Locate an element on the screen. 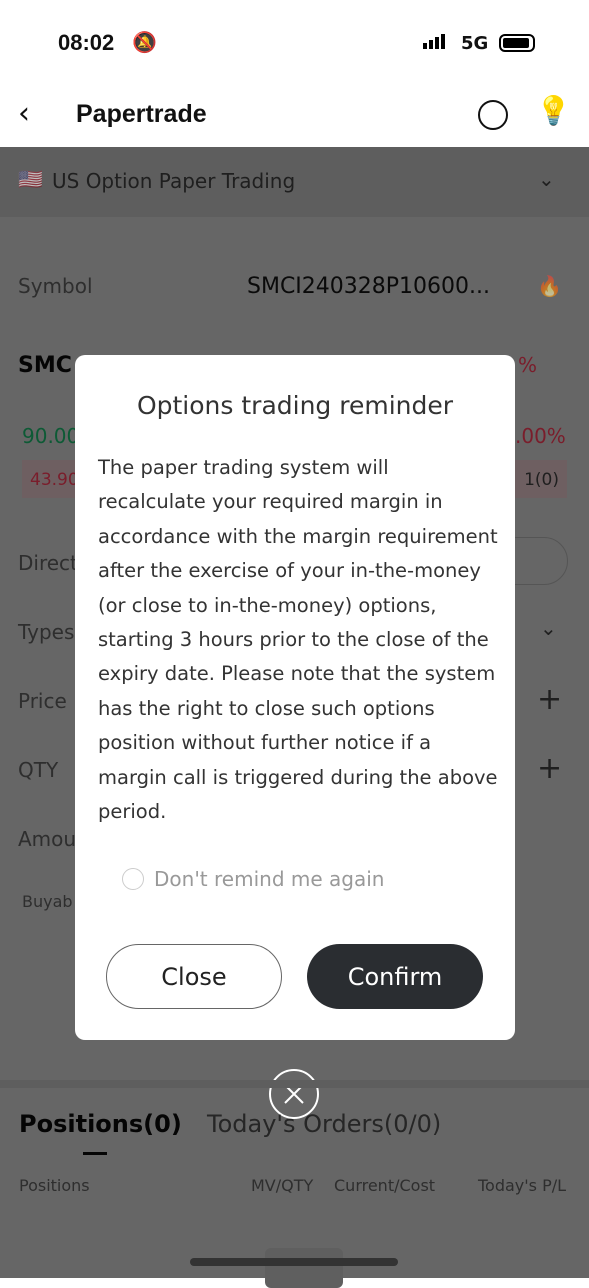  battery-icon is located at coordinates (517, 43).